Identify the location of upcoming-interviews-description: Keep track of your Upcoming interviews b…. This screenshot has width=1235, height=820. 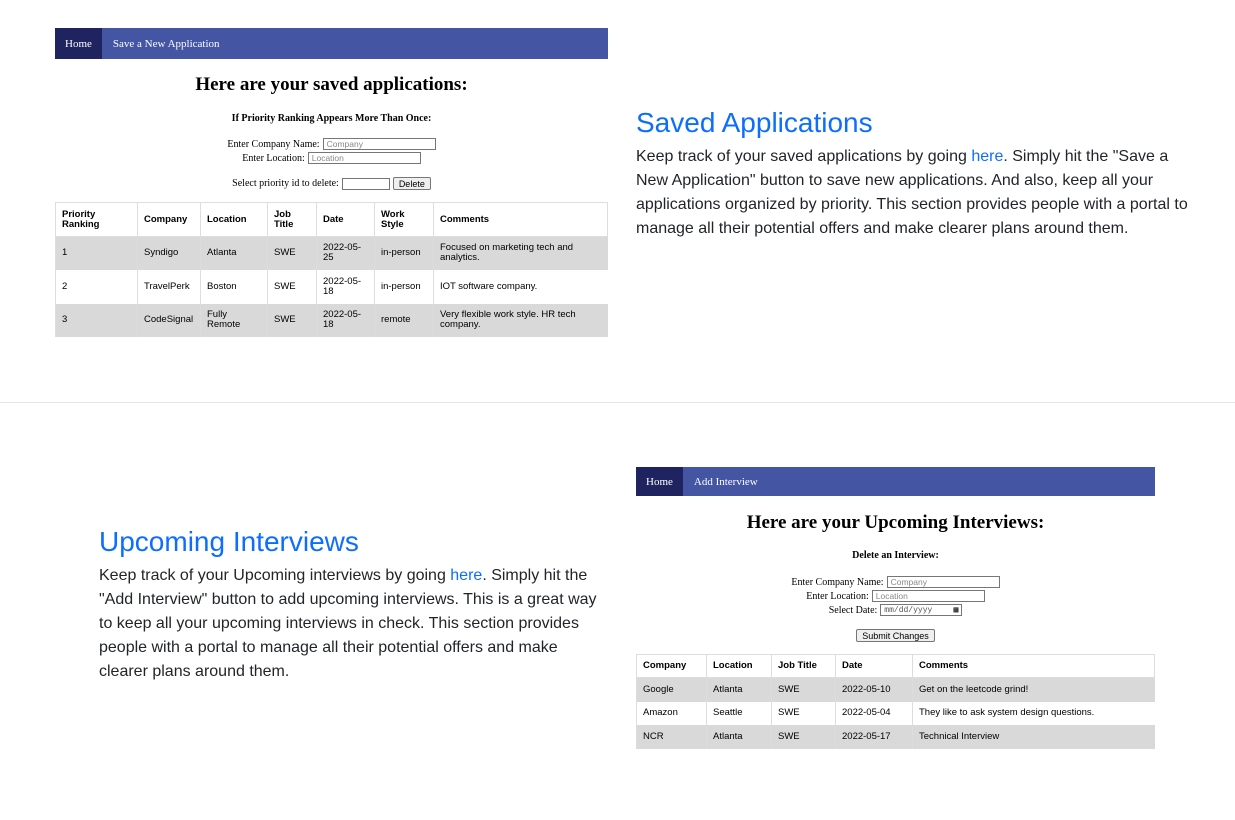
(348, 623).